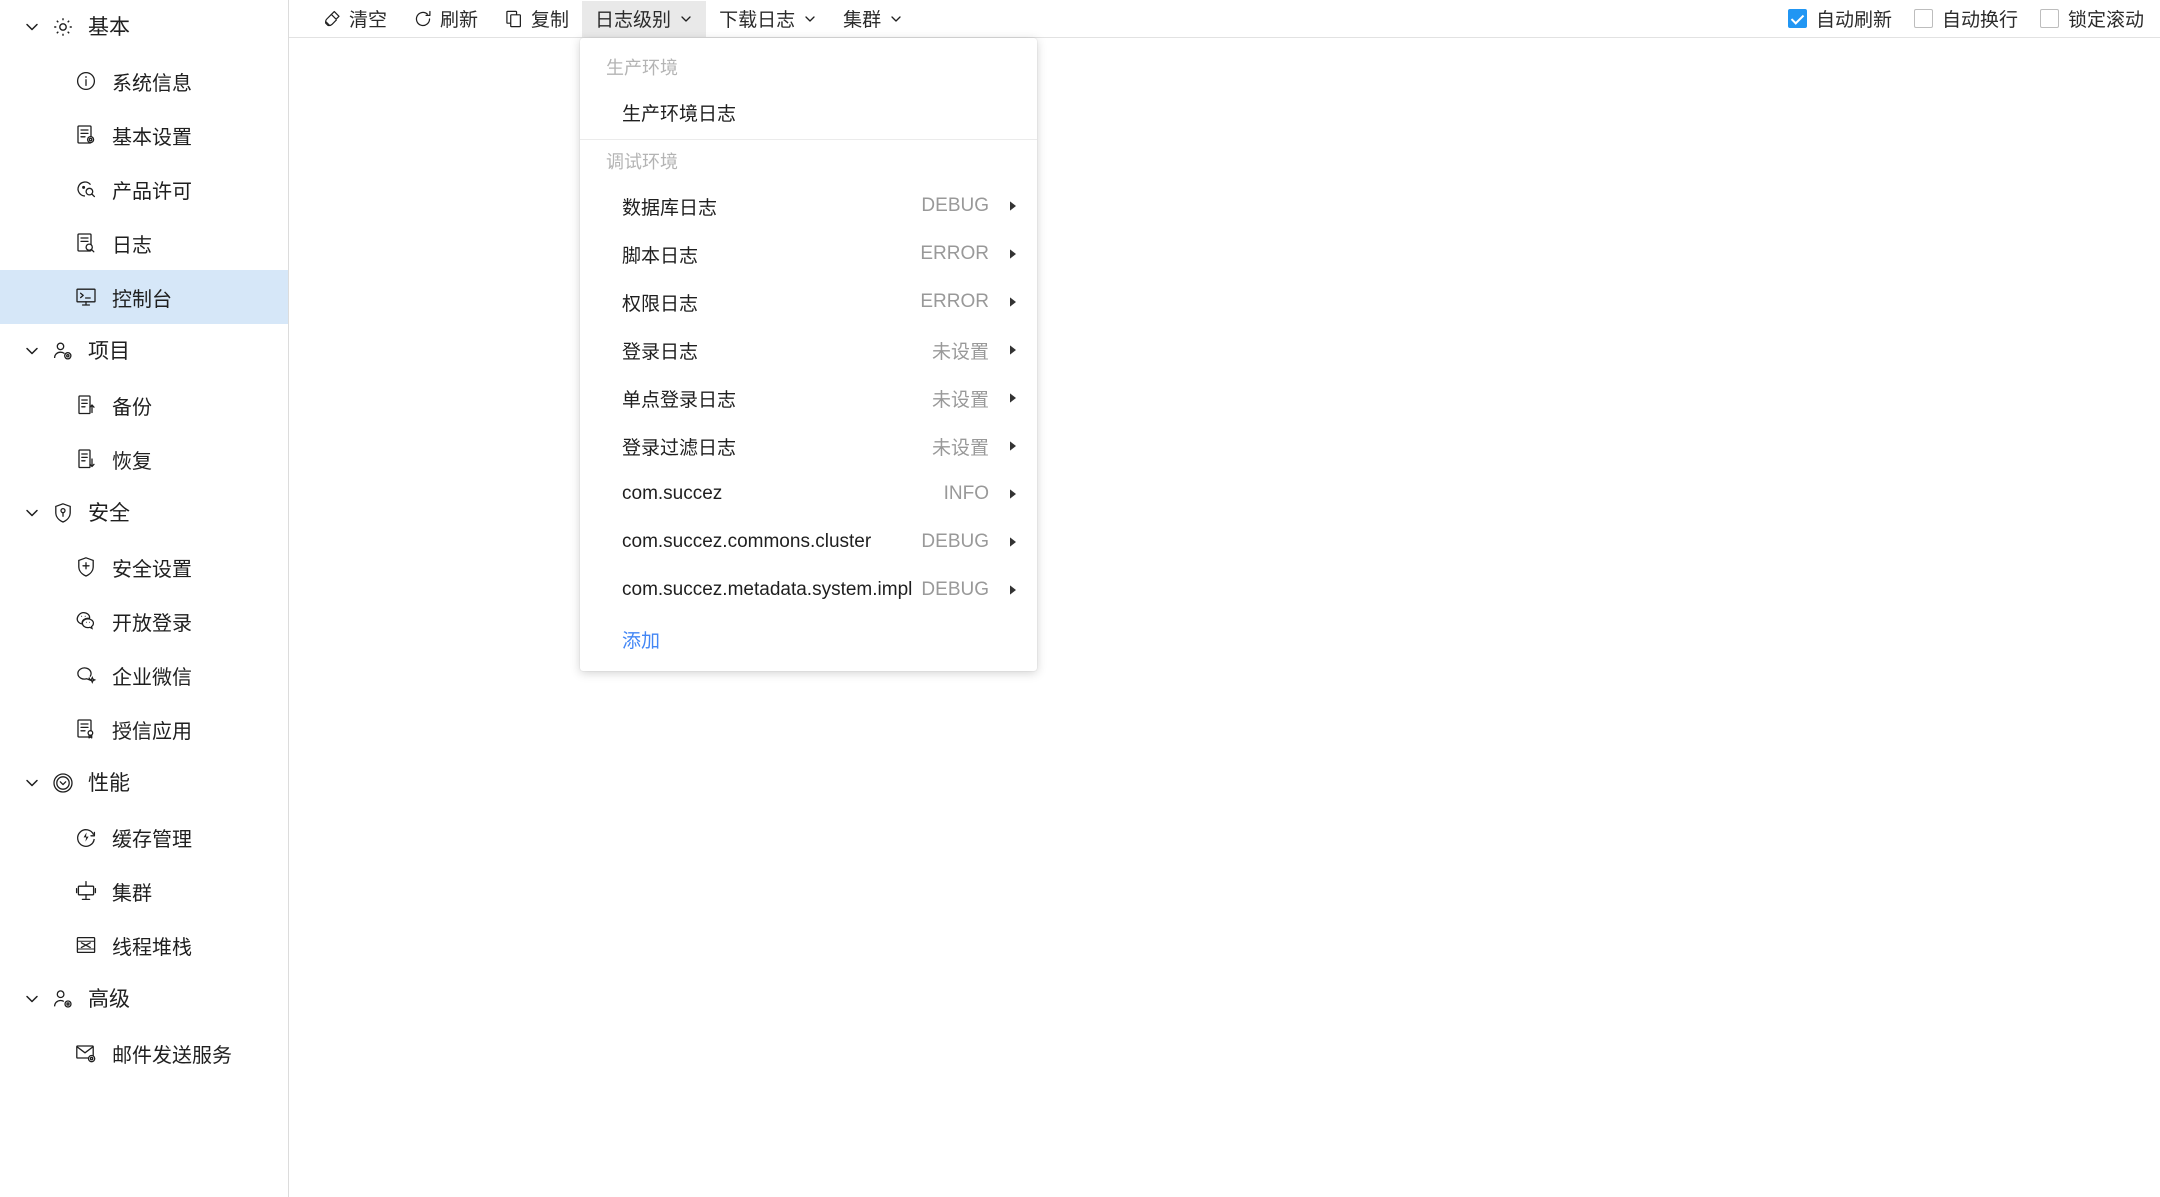  What do you see at coordinates (152, 947) in the screenshot?
I see `sidebar-item-label: 线程堆栈` at bounding box center [152, 947].